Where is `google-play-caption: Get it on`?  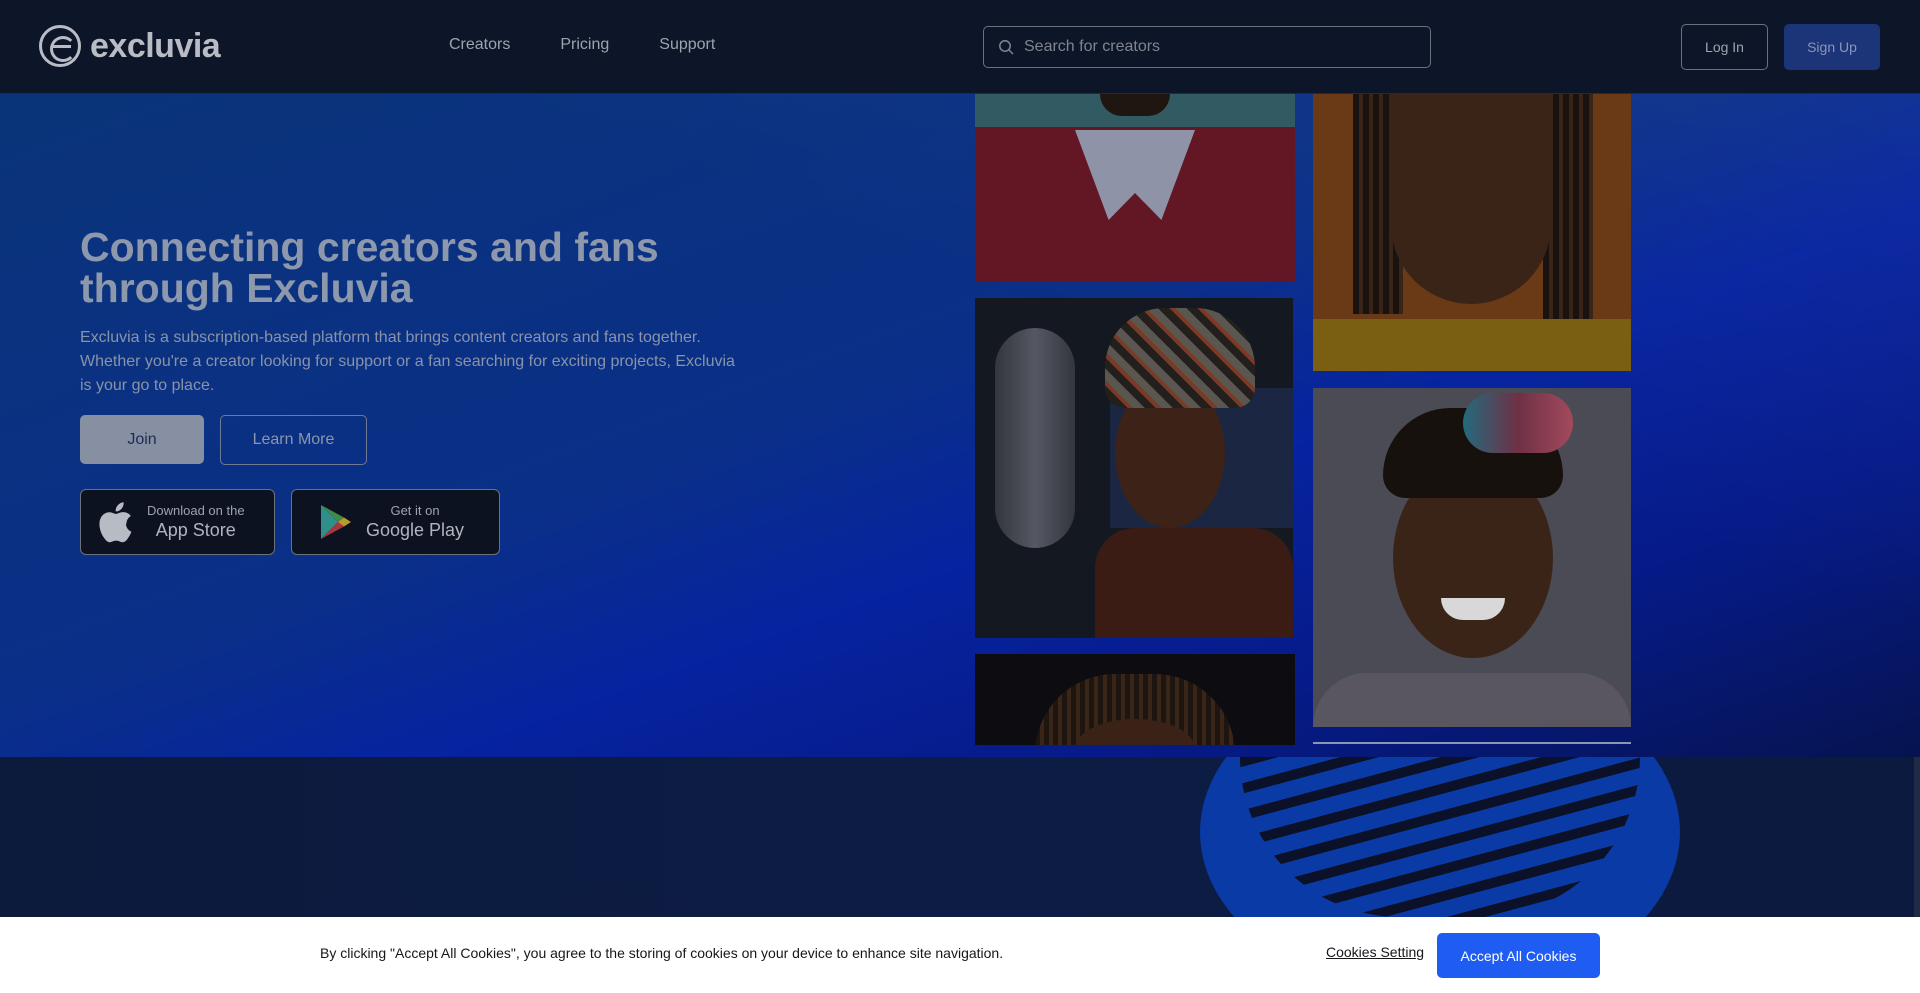
google-play-caption: Get it on is located at coordinates (415, 510).